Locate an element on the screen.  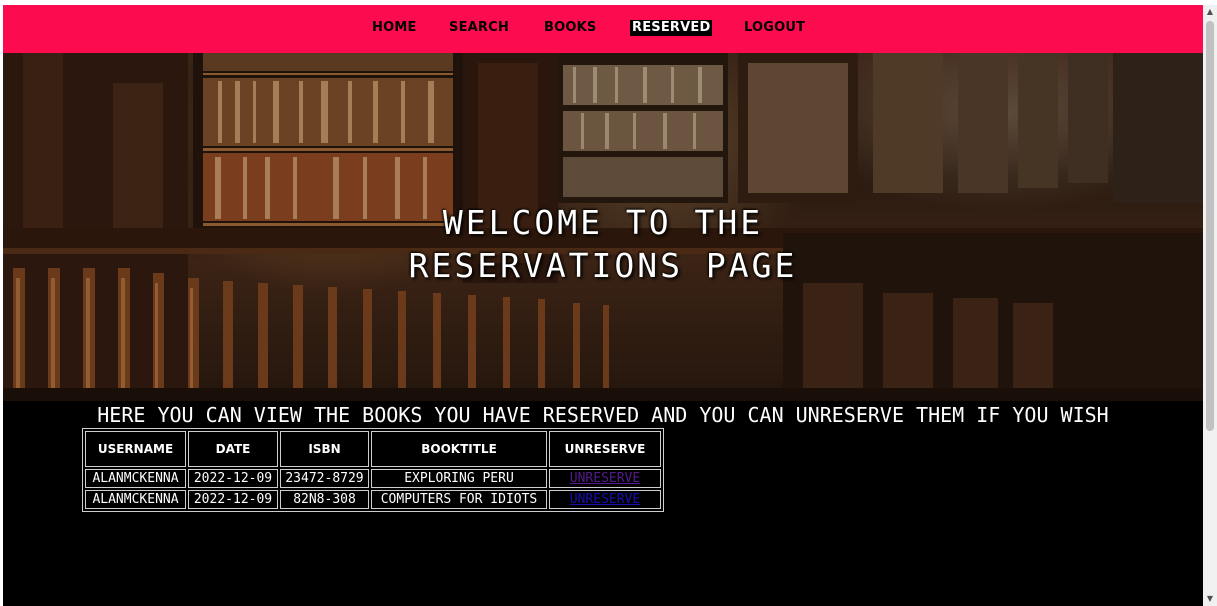
header-unreserve: UNRESERVE is located at coordinates (605, 449).